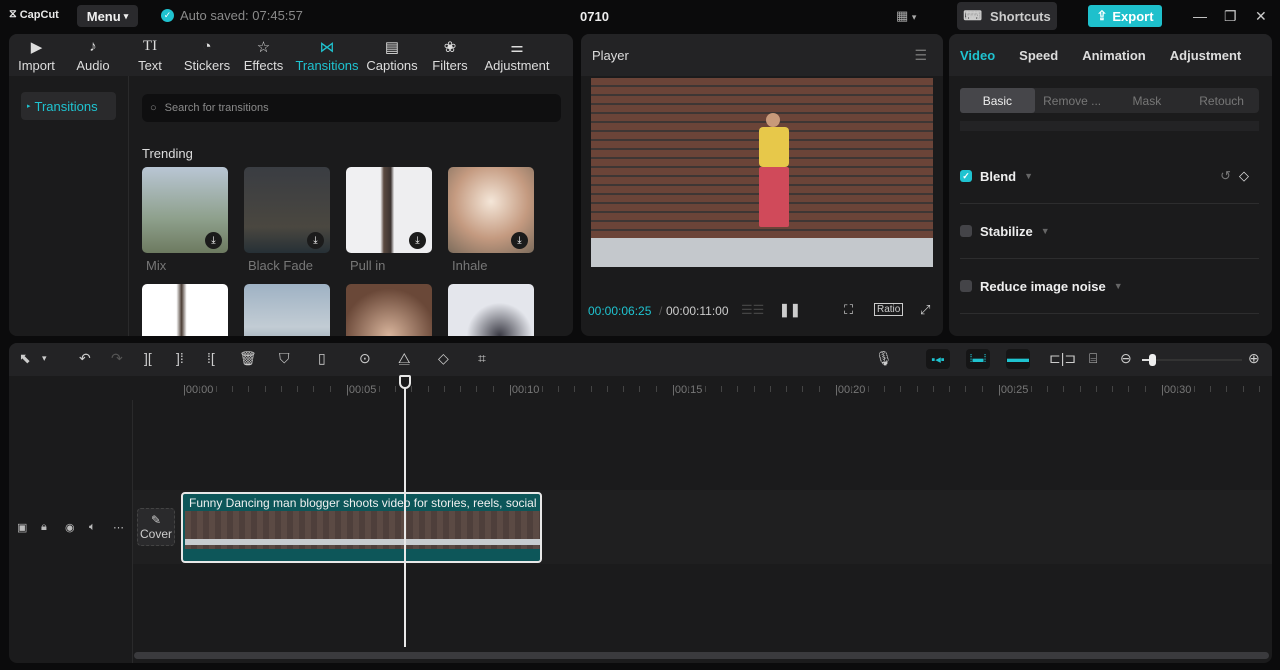 The width and height of the screenshot is (1280, 670). Describe the element at coordinates (153, 108) in the screenshot. I see `search-icon: ○` at that location.